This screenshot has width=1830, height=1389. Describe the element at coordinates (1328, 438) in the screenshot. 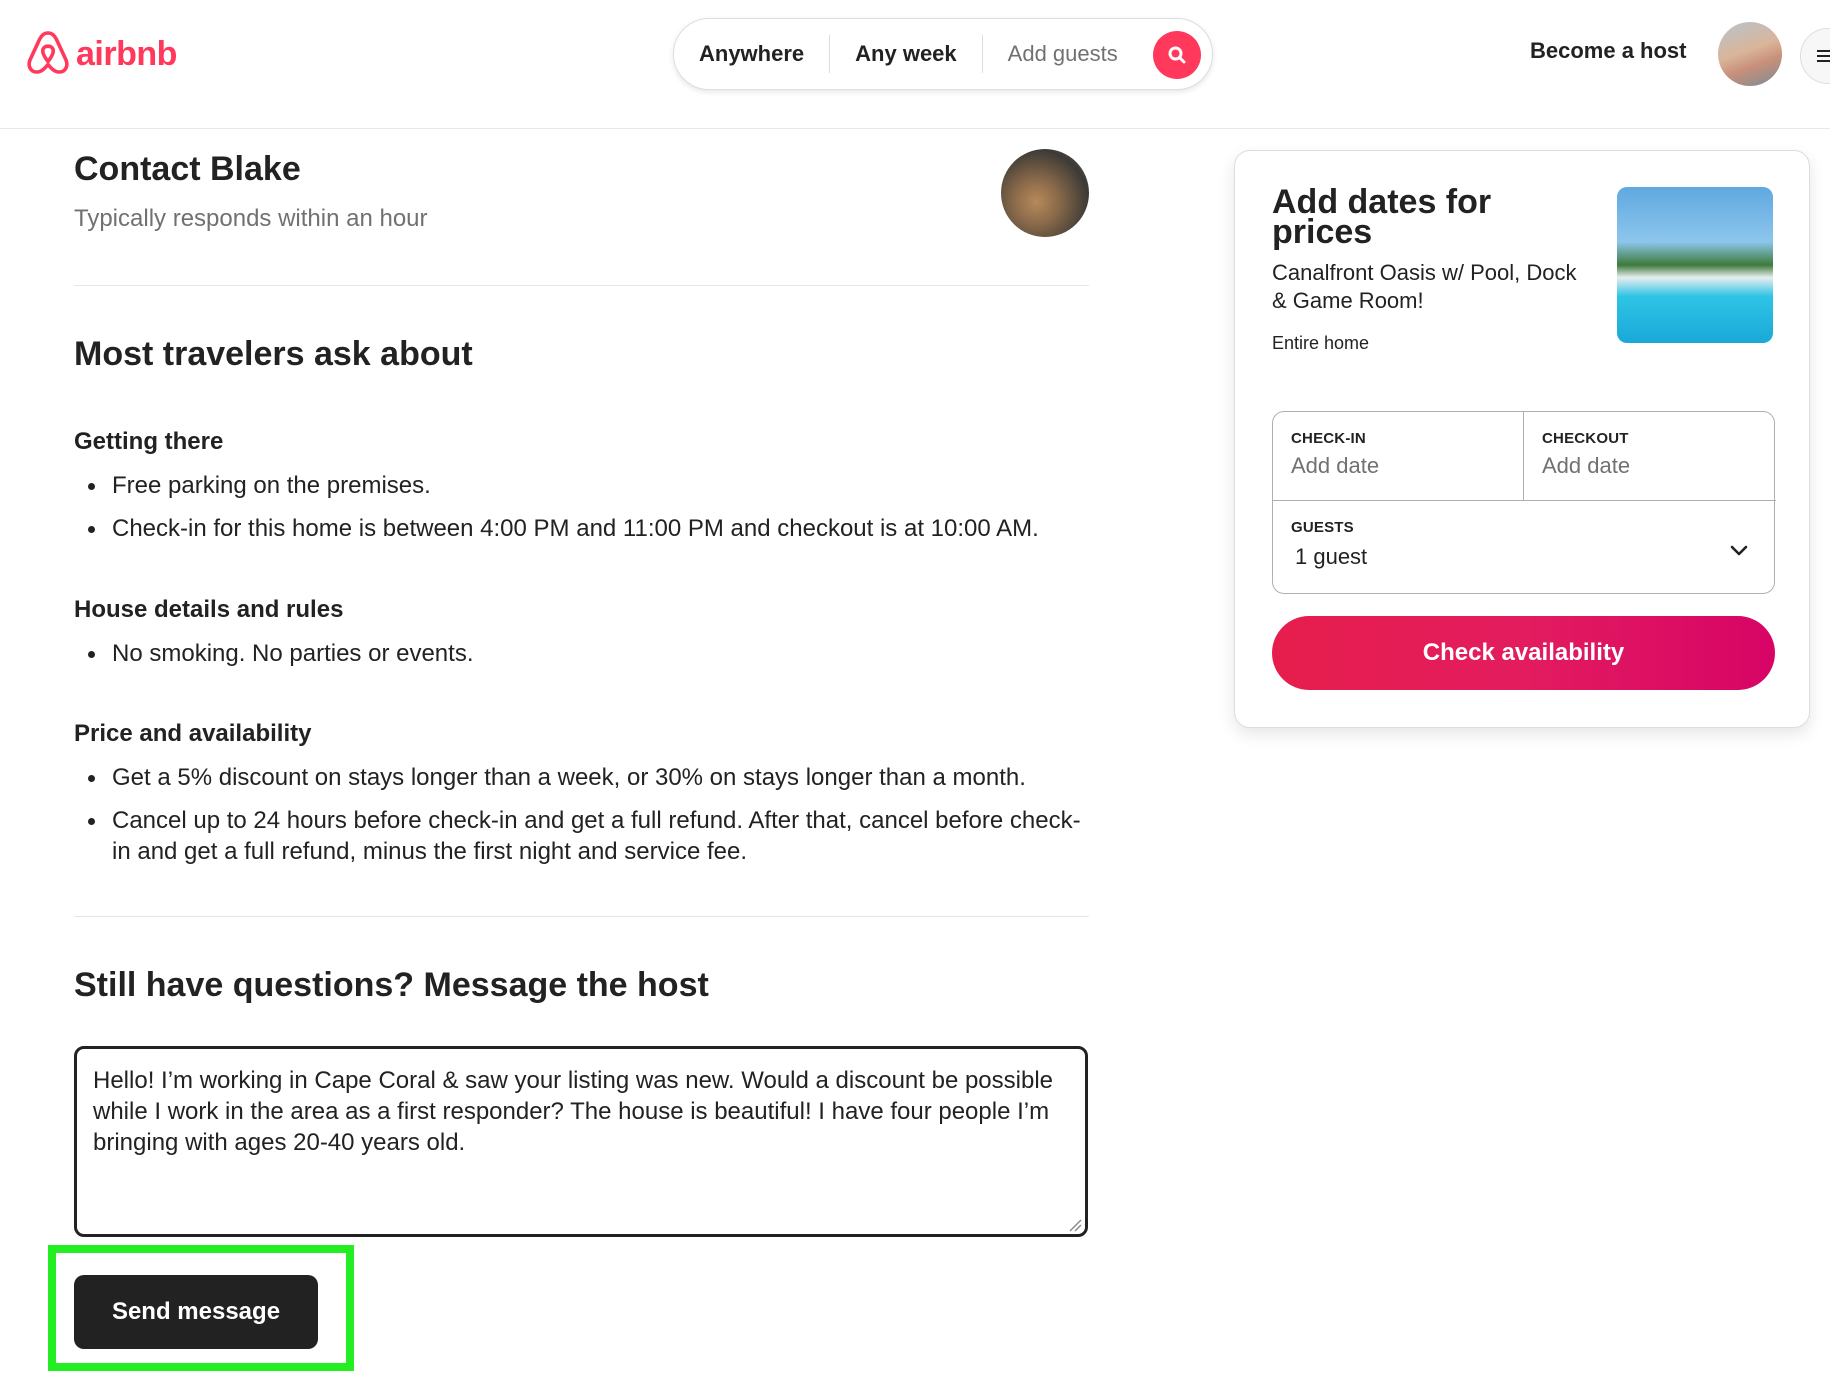

I see `checkin-label: CHECK-IN` at that location.